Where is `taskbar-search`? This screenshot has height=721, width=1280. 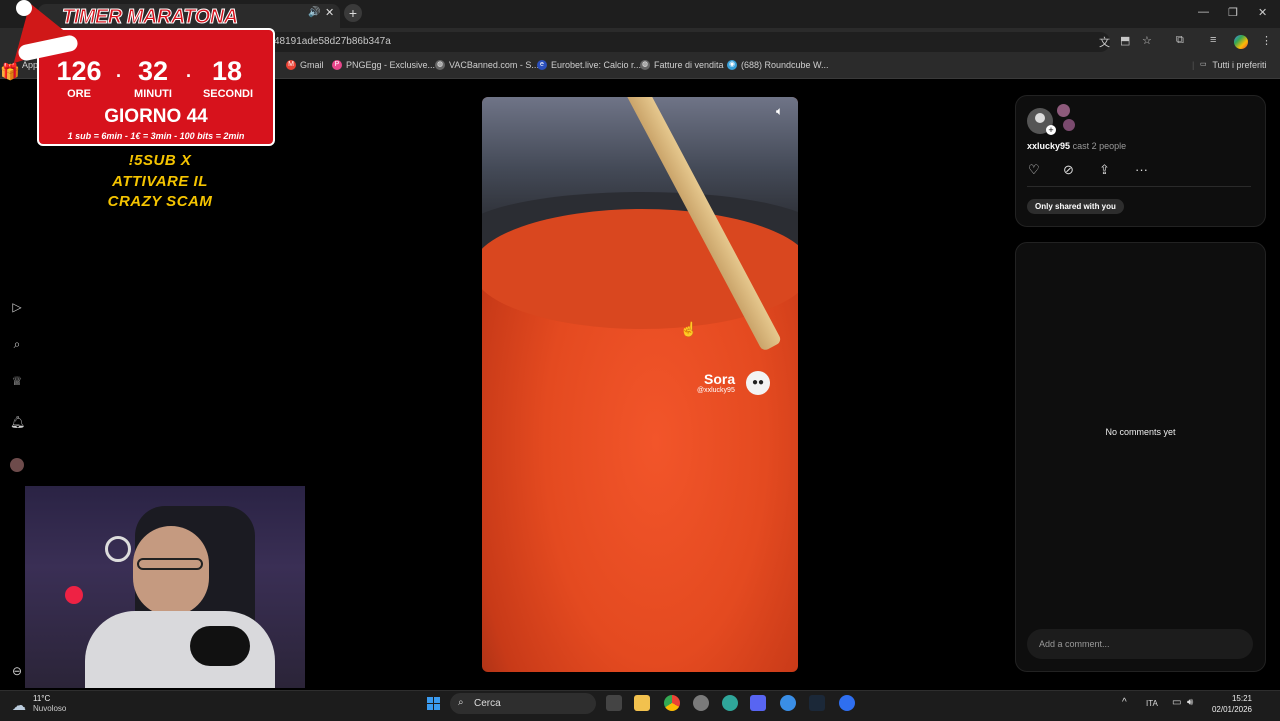 taskbar-search is located at coordinates (523, 703).